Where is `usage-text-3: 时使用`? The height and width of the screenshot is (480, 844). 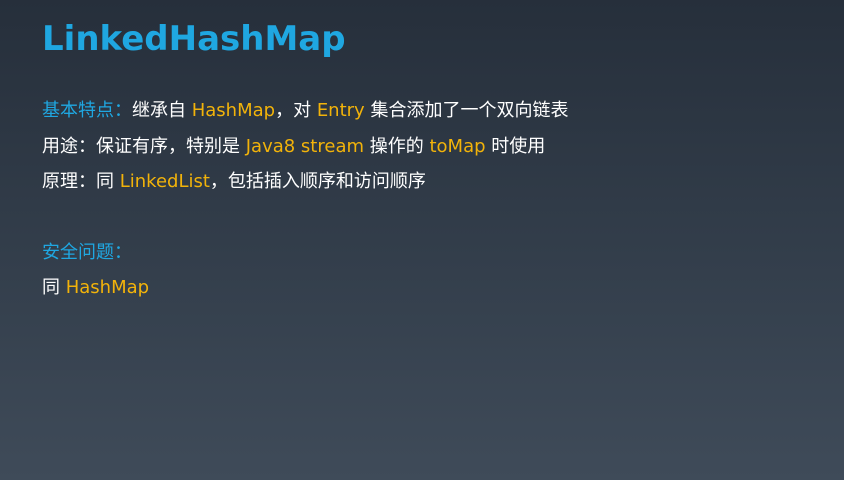
usage-text-3: 时使用 is located at coordinates (515, 146).